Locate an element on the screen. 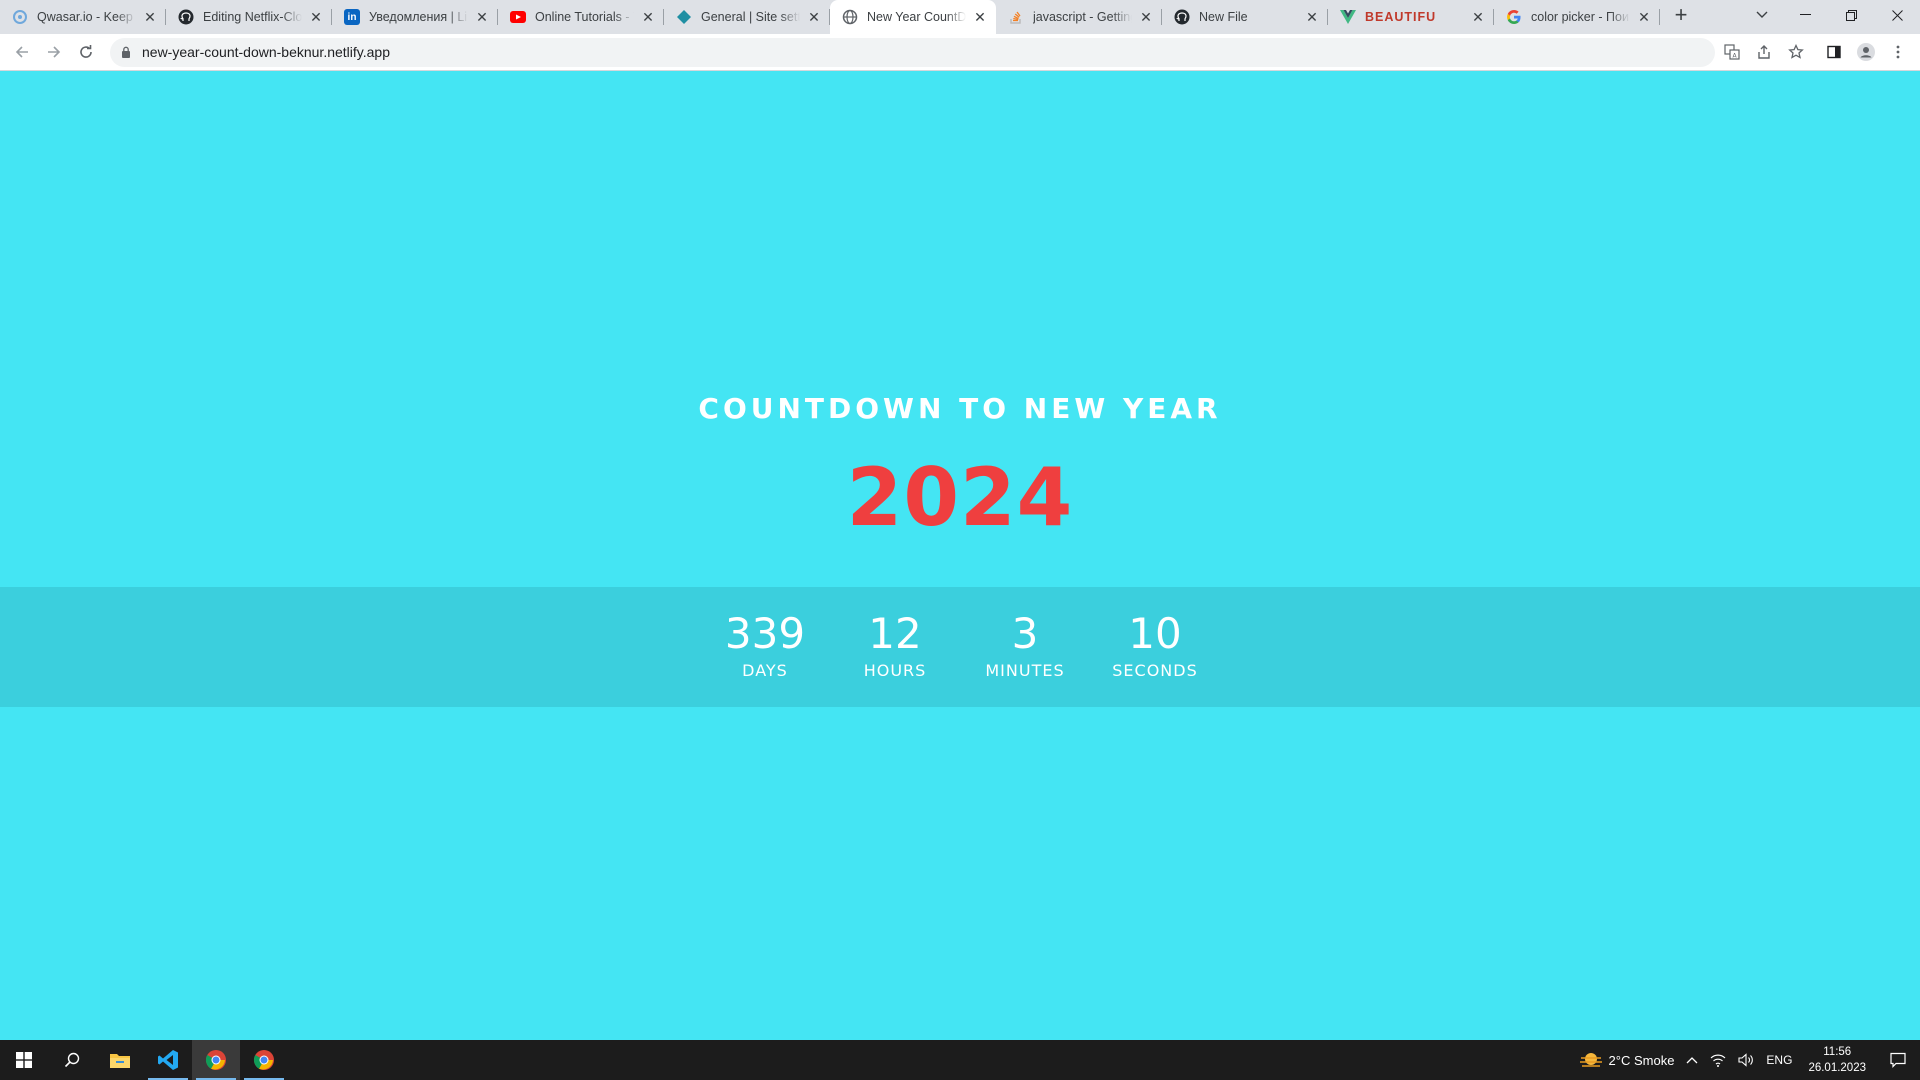 The width and height of the screenshot is (1920, 1080). chrome-button-active is located at coordinates (216, 1060).